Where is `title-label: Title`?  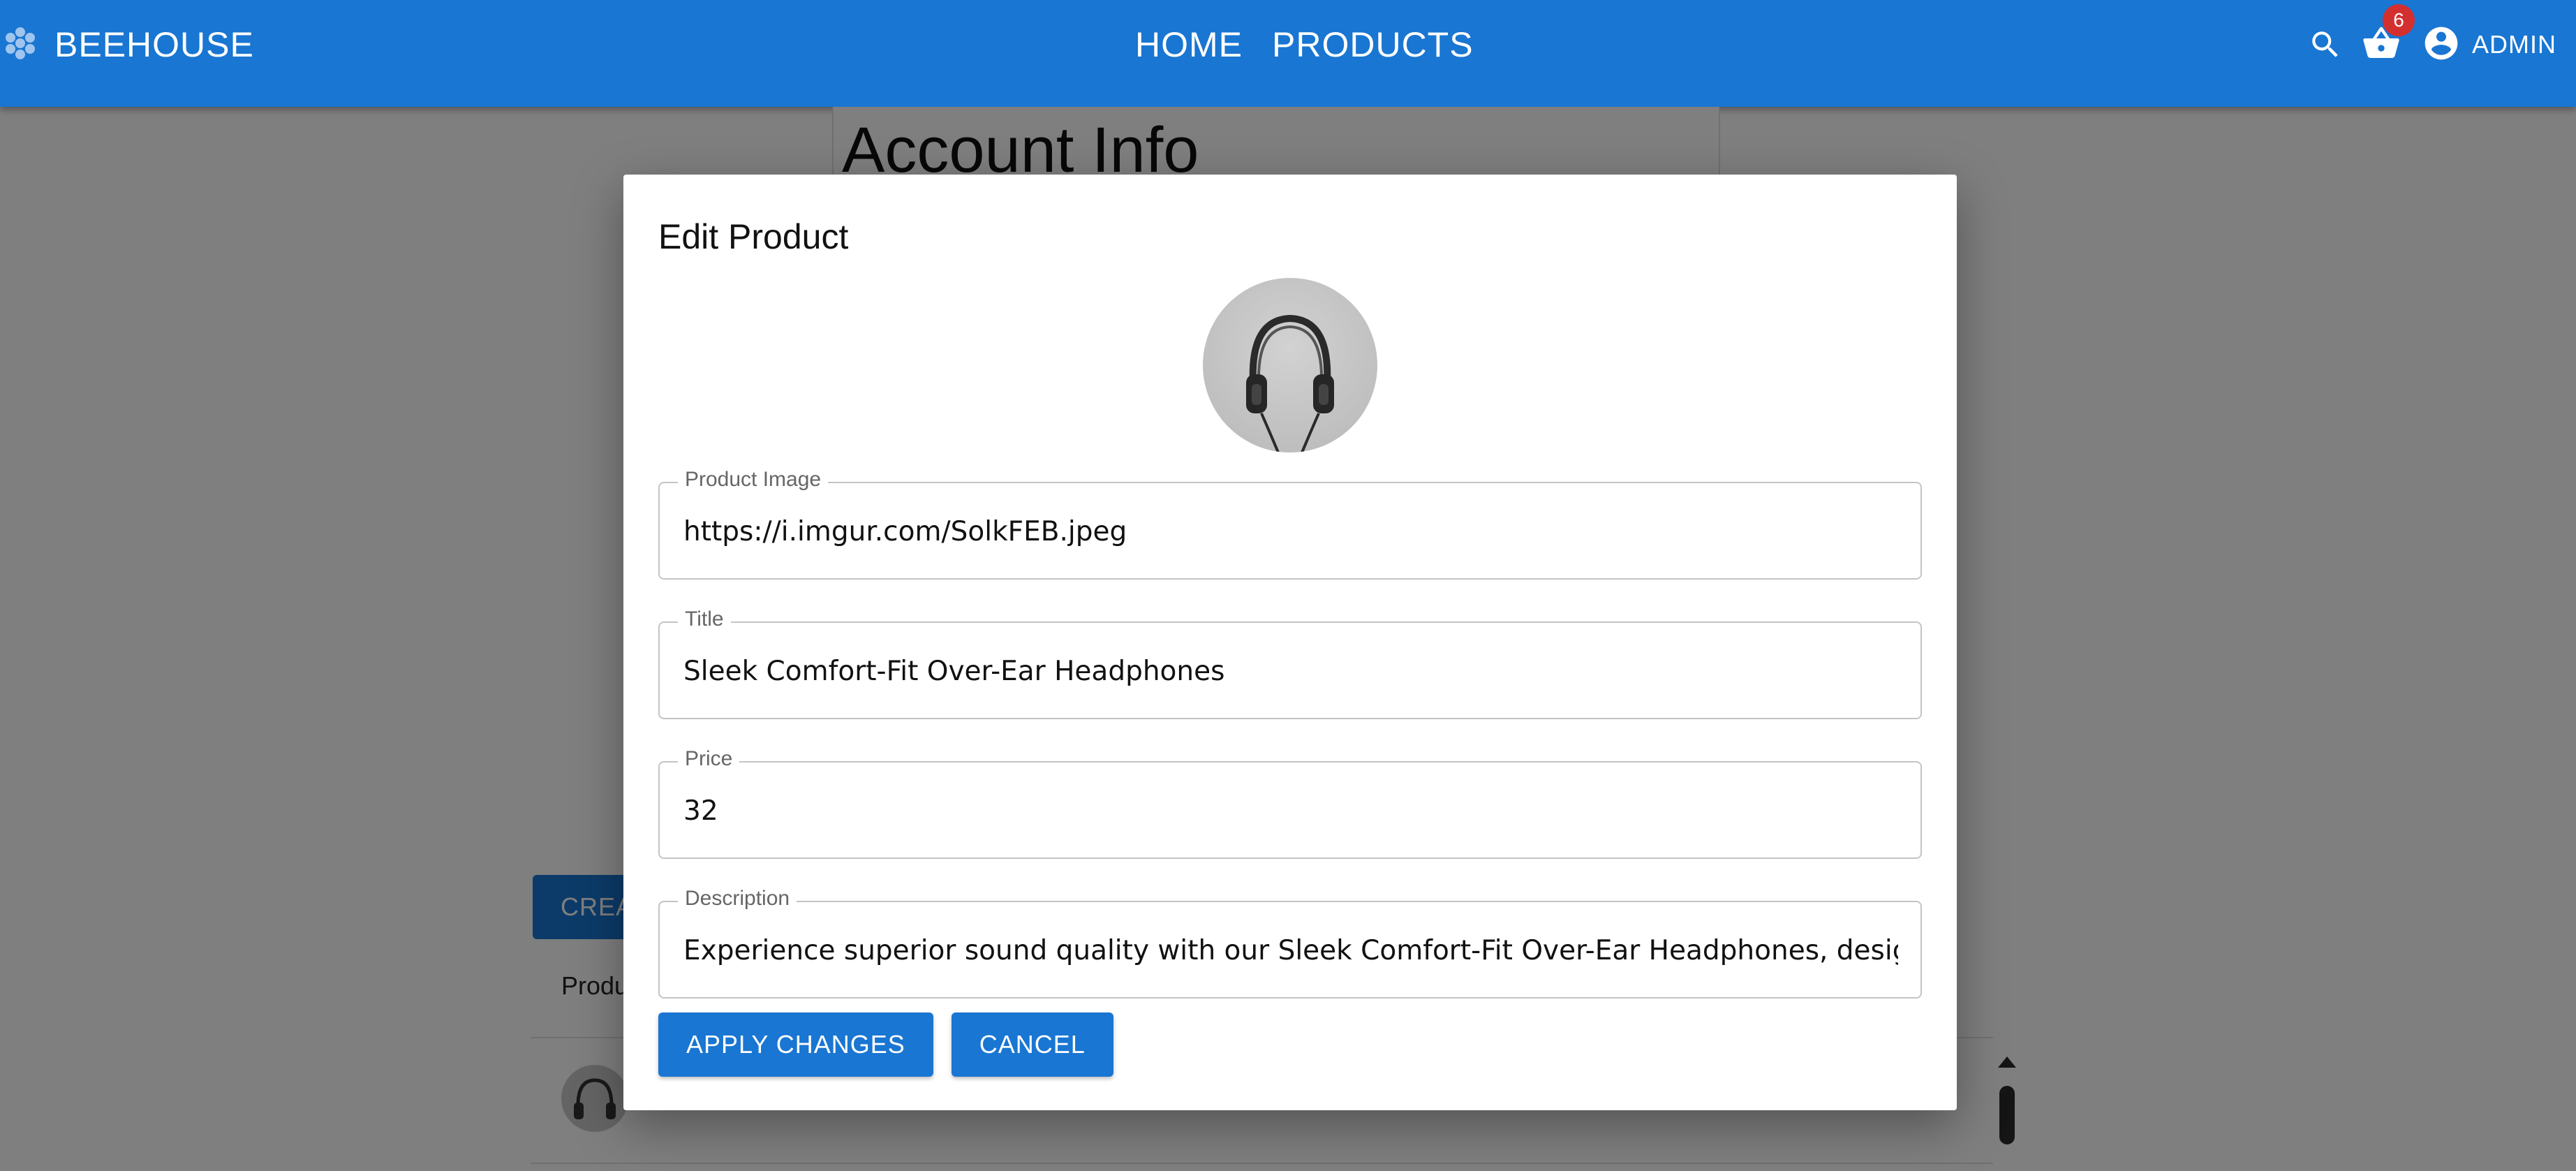
title-label: Title is located at coordinates (704, 619).